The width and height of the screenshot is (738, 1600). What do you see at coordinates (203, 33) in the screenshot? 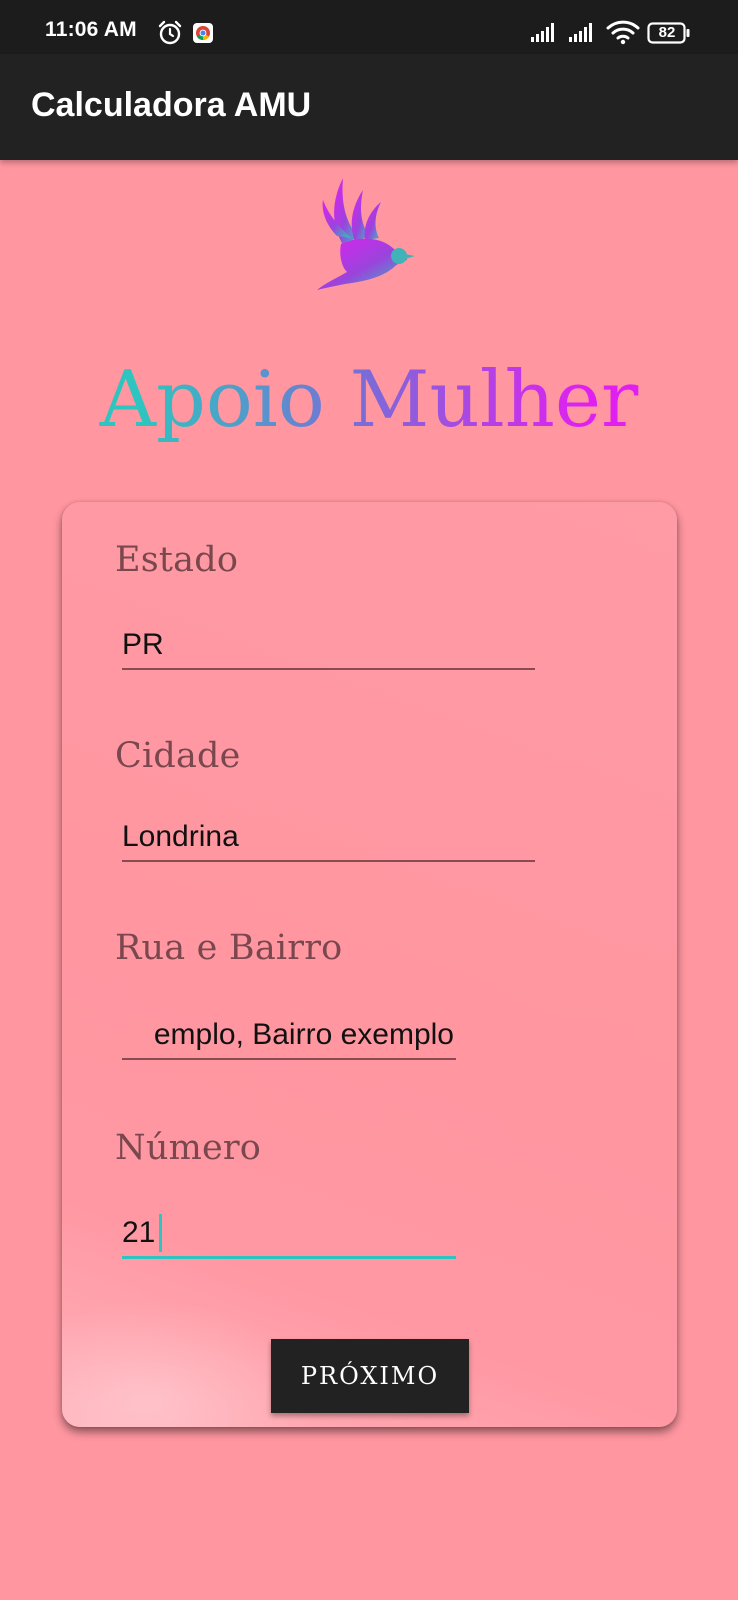
I see `chrome-icon` at bounding box center [203, 33].